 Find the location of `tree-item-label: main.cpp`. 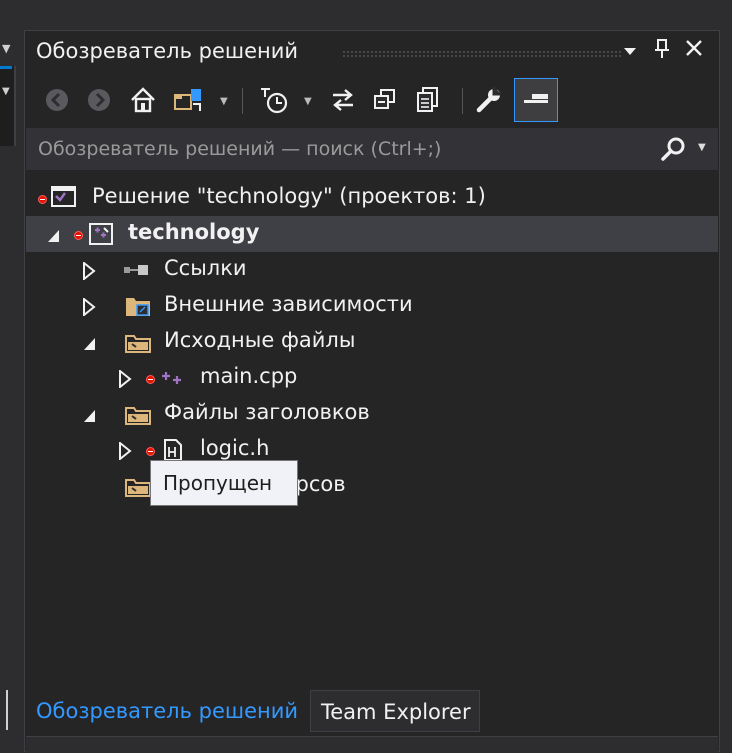

tree-item-label: main.cpp is located at coordinates (249, 376).